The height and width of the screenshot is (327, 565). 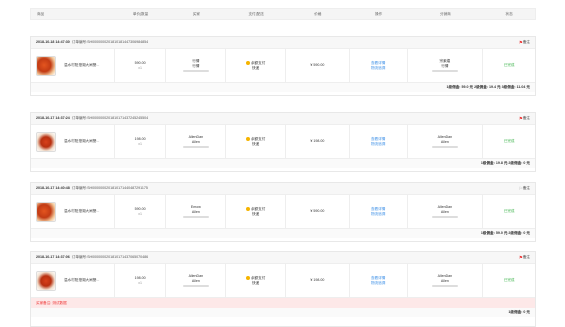 What do you see at coordinates (118, 257) in the screenshot?
I see `order-number: SH0000000201810171437065070486` at bounding box center [118, 257].